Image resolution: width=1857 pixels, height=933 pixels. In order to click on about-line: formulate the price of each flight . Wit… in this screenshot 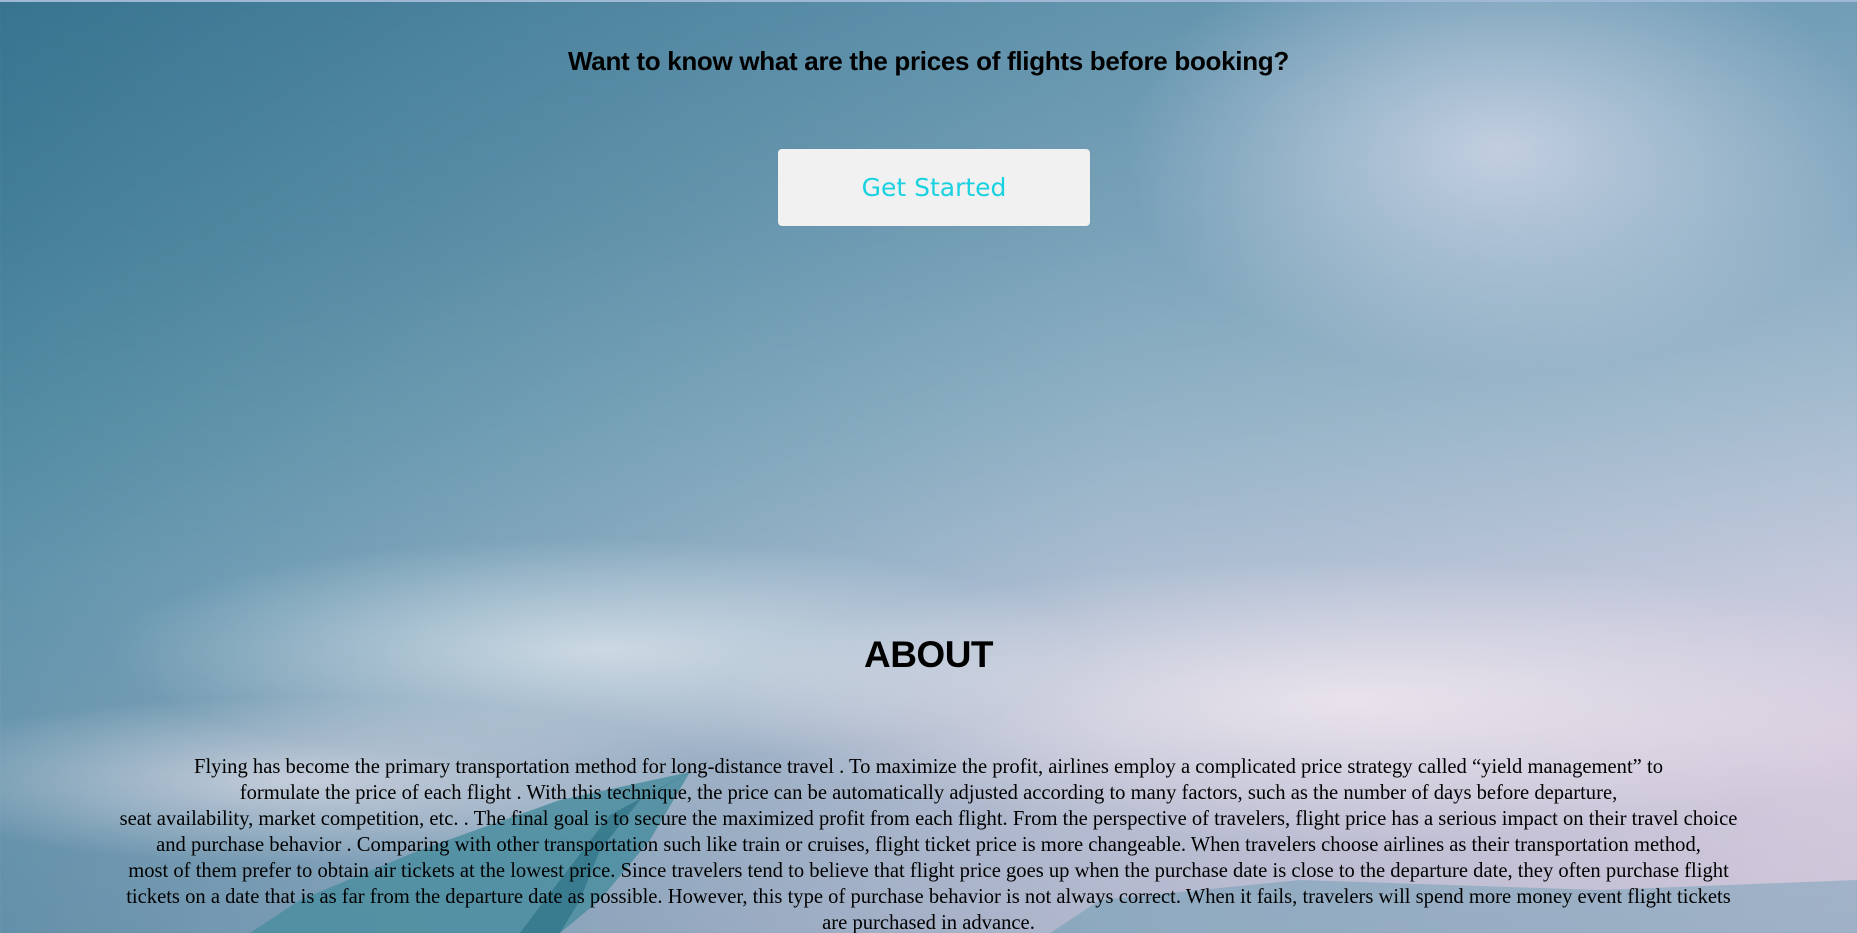, I will do `click(928, 793)`.